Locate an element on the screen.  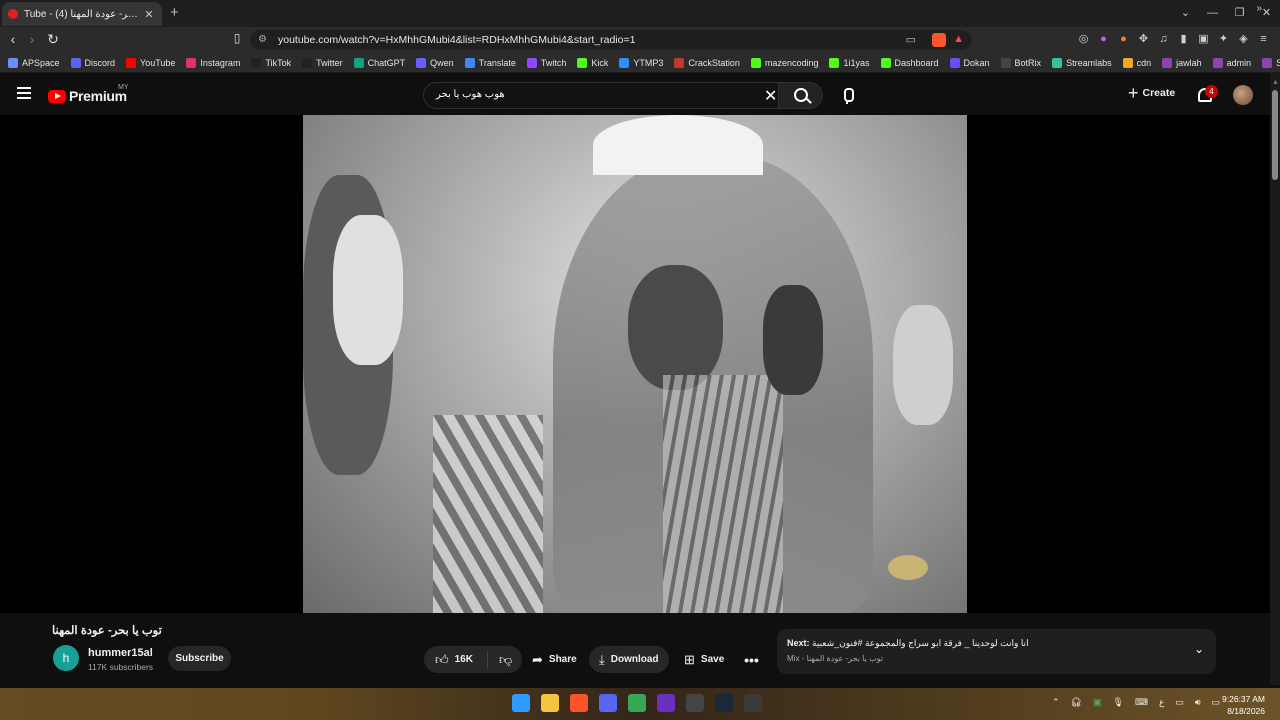
bookmark-item: admin is located at coordinates (1231, 62).